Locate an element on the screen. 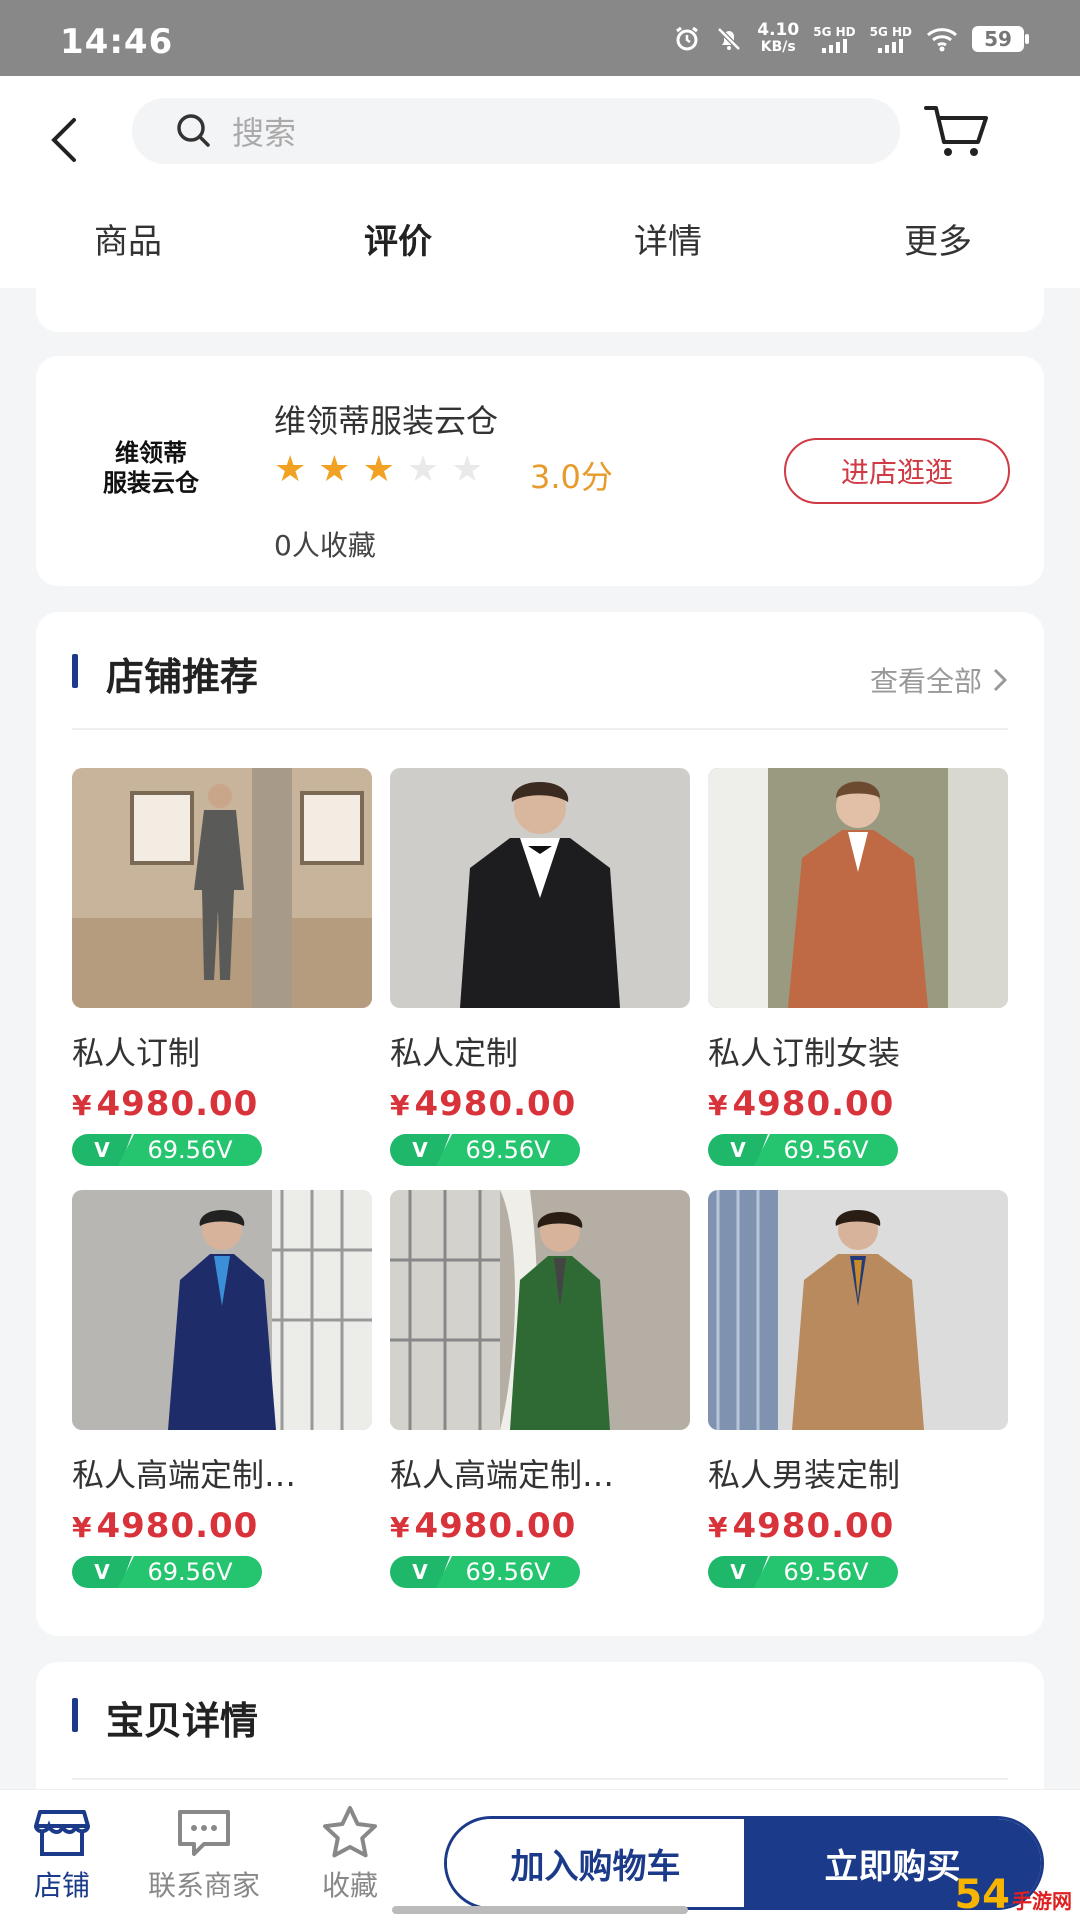 This screenshot has height=1920, width=1080. details-title: 宝贝详情 is located at coordinates (182, 1721).